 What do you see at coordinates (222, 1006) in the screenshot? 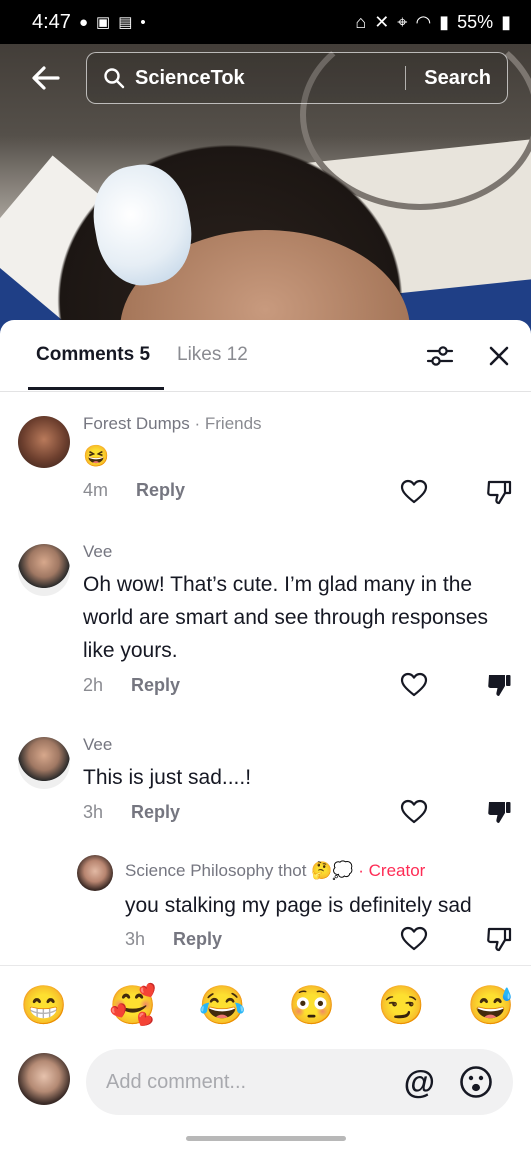
I see `emoji-button: 😂` at bounding box center [222, 1006].